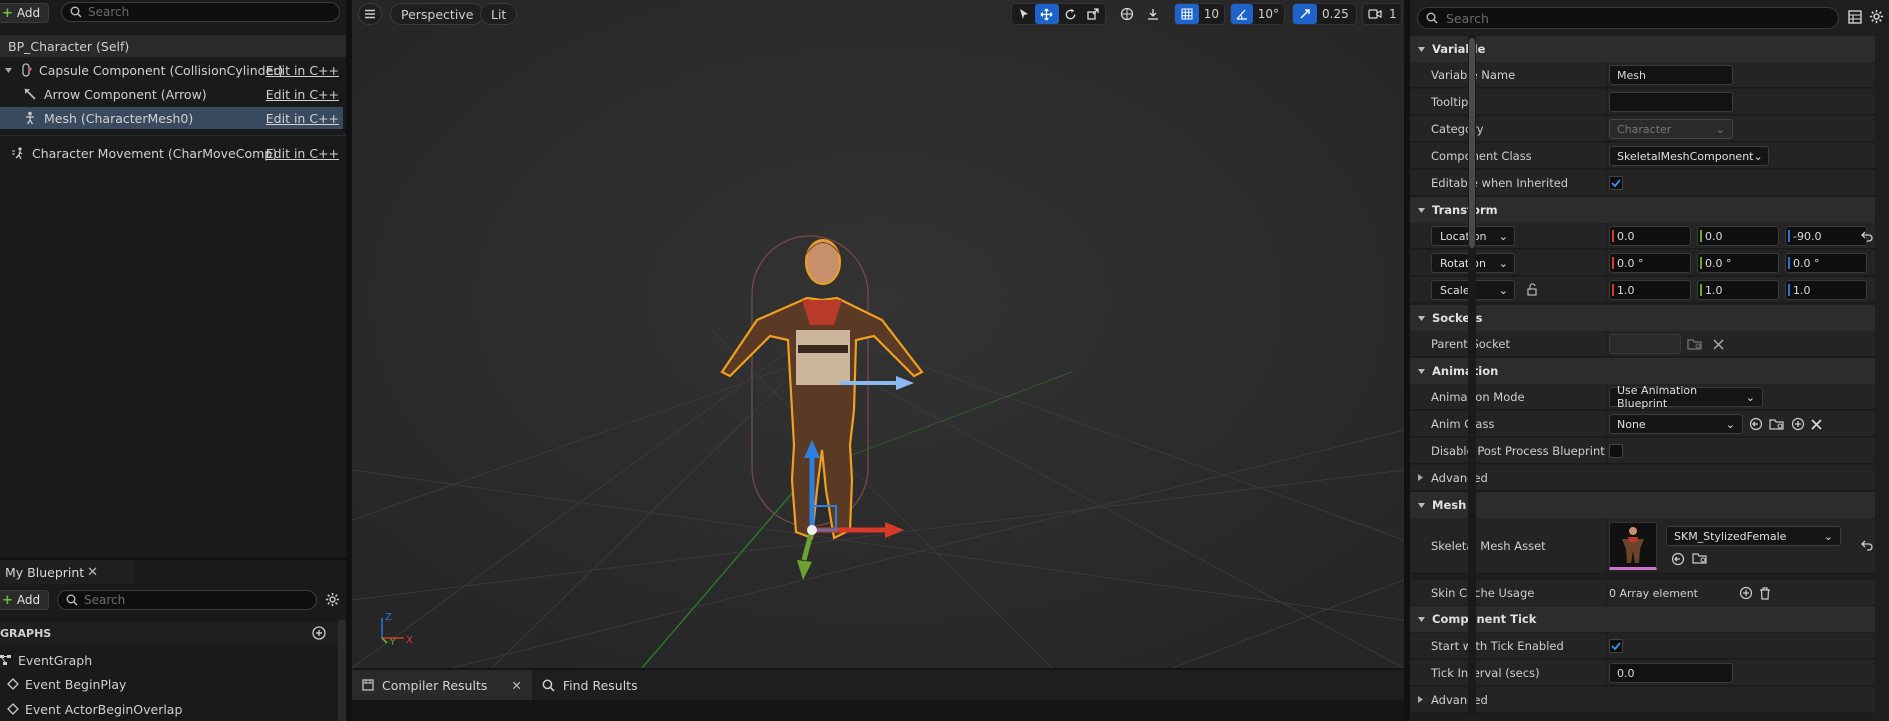 This screenshot has height=721, width=1889. I want to click on my-blueprint-search-input: Search, so click(187, 600).